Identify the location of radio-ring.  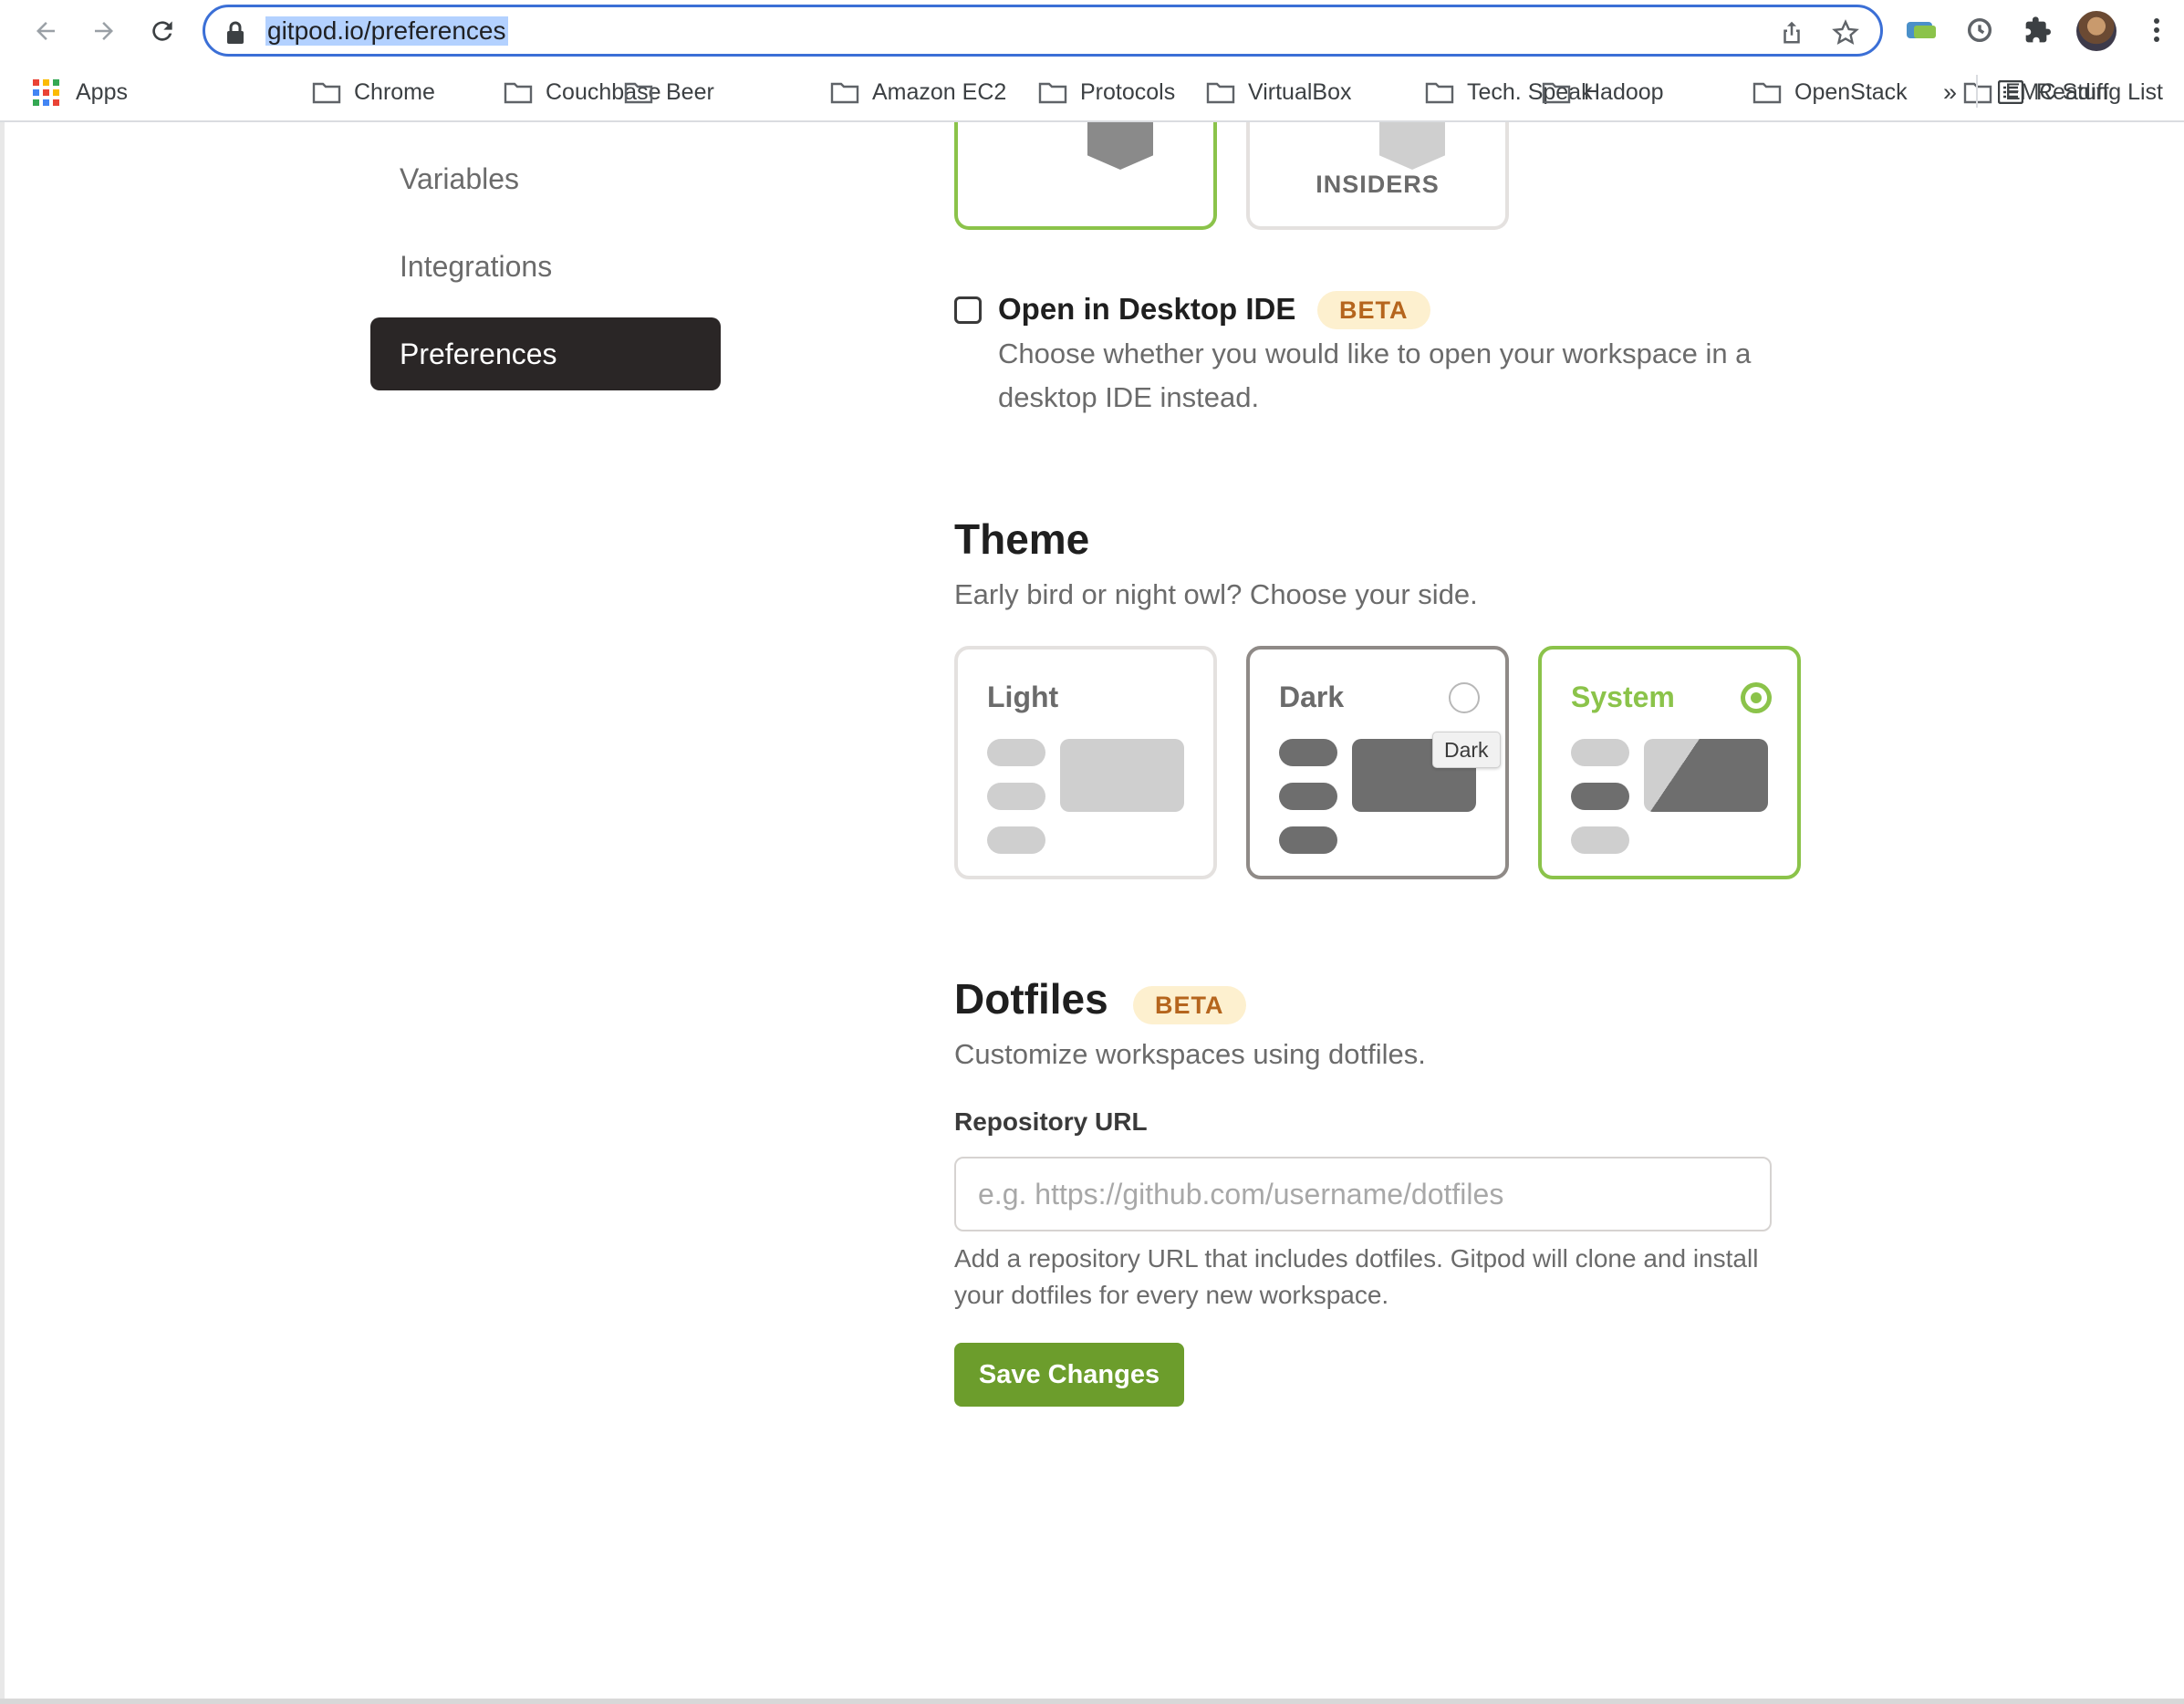
(1756, 698).